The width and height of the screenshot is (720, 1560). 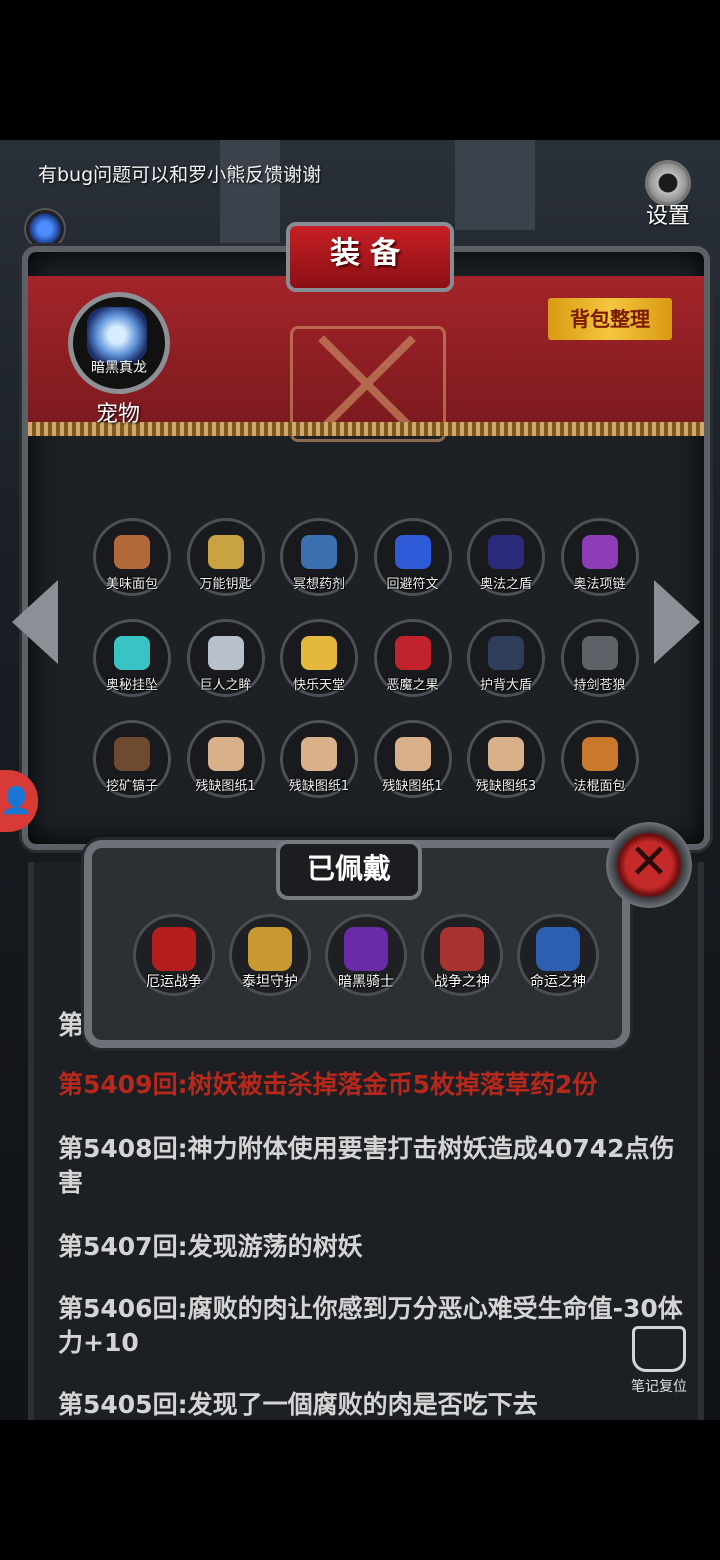 I want to click on item-name: 万能钥匙, so click(x=225, y=584).